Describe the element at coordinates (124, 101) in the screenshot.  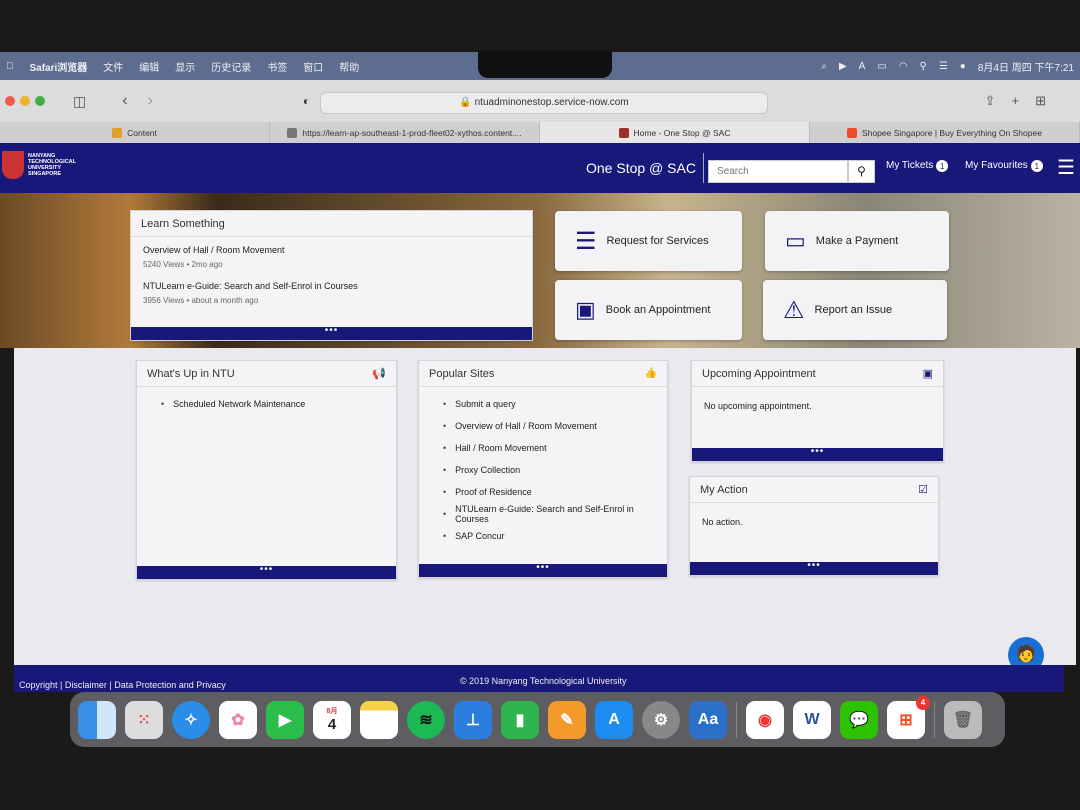
I see `back-icon: ‹` at that location.